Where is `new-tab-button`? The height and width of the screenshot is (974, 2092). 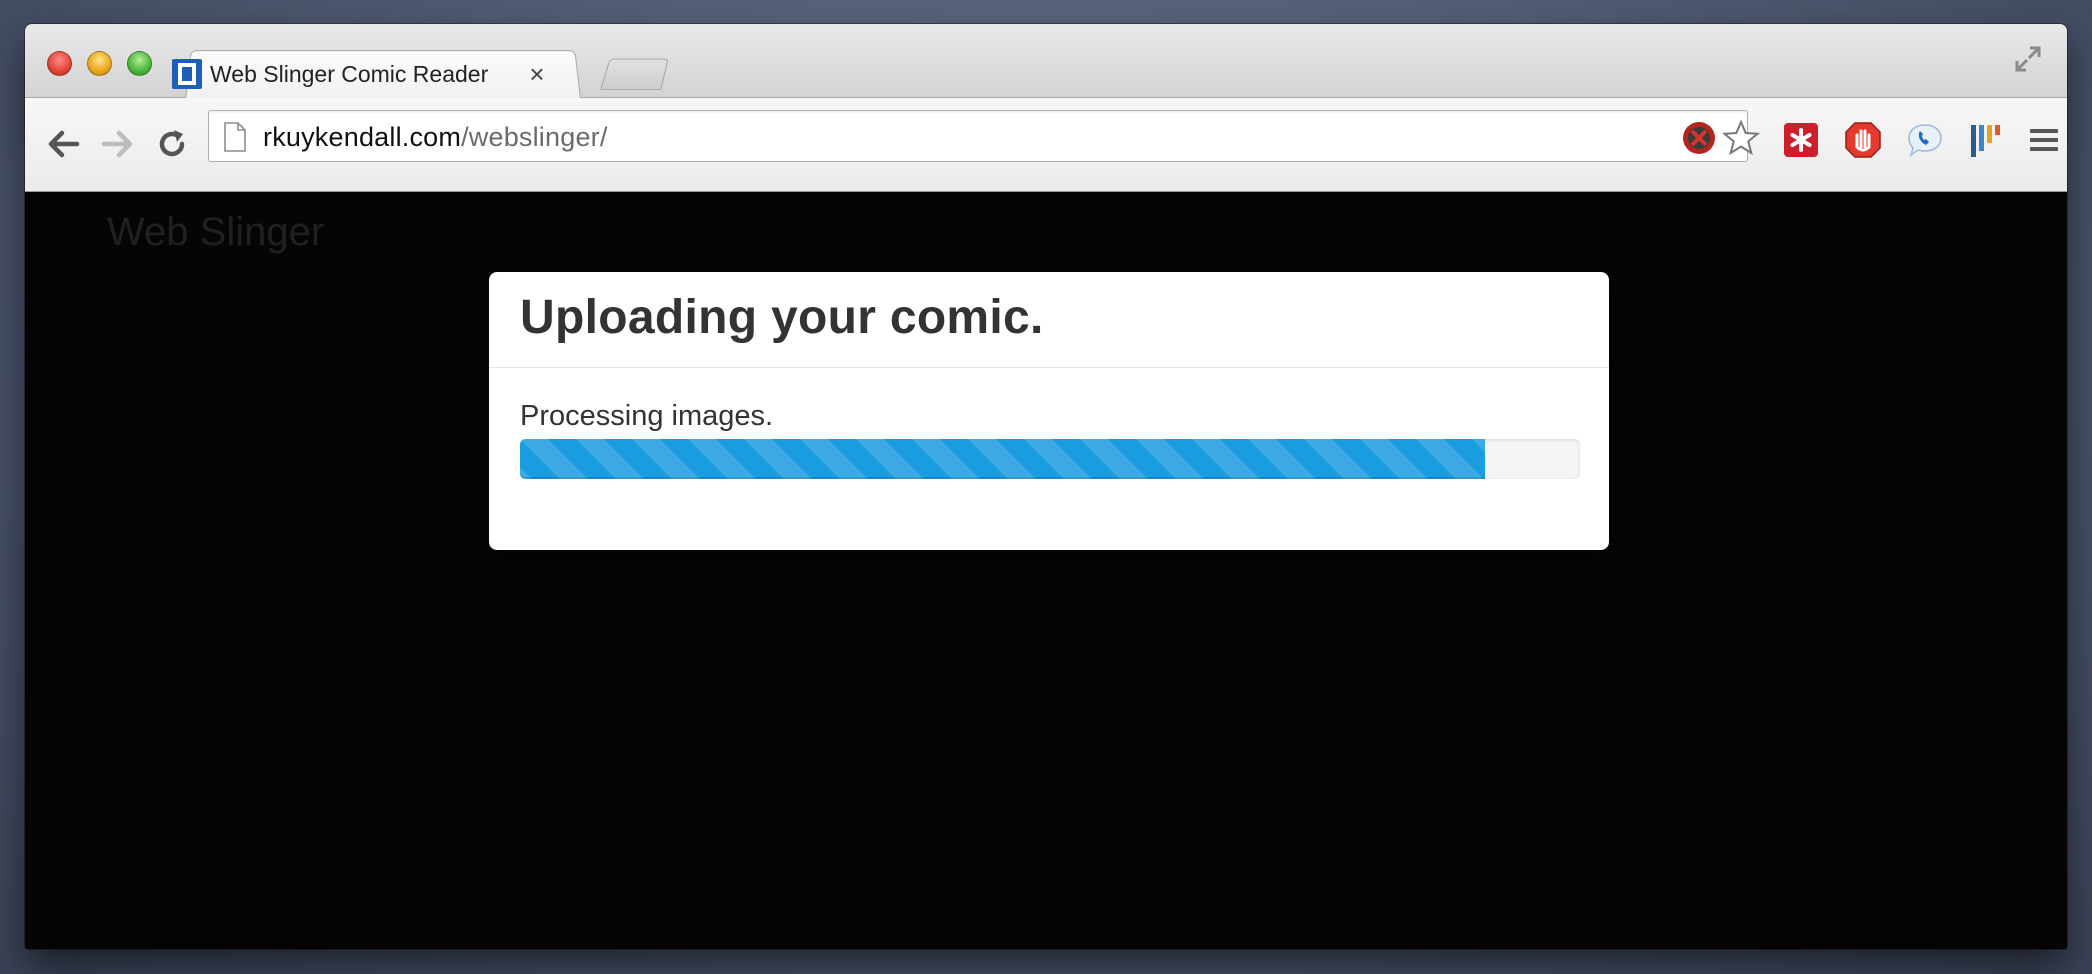 new-tab-button is located at coordinates (634, 74).